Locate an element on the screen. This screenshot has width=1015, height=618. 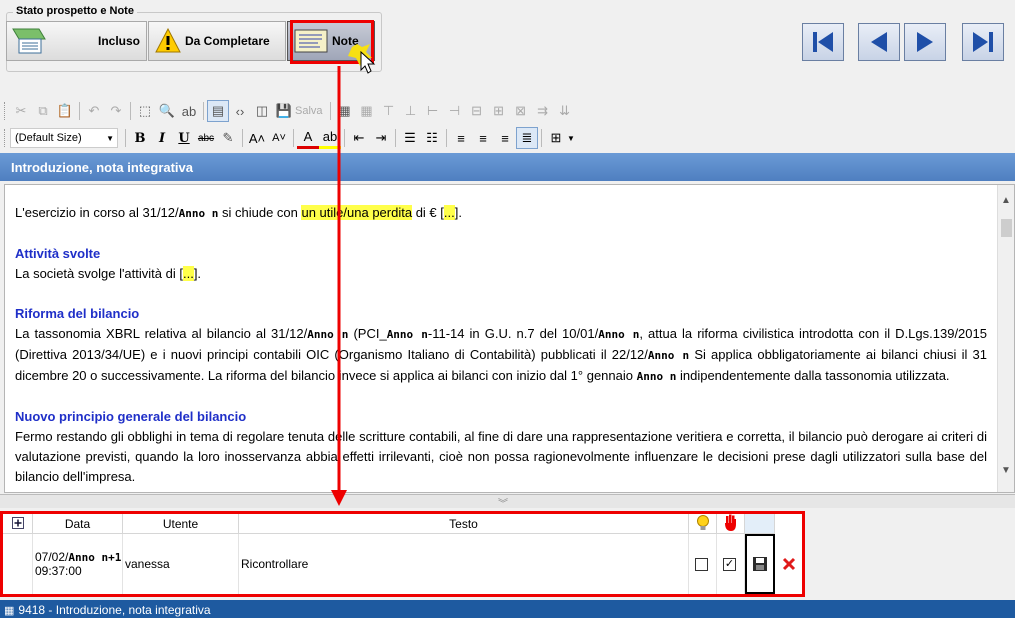
delete-note-button is located at coordinates (789, 564).